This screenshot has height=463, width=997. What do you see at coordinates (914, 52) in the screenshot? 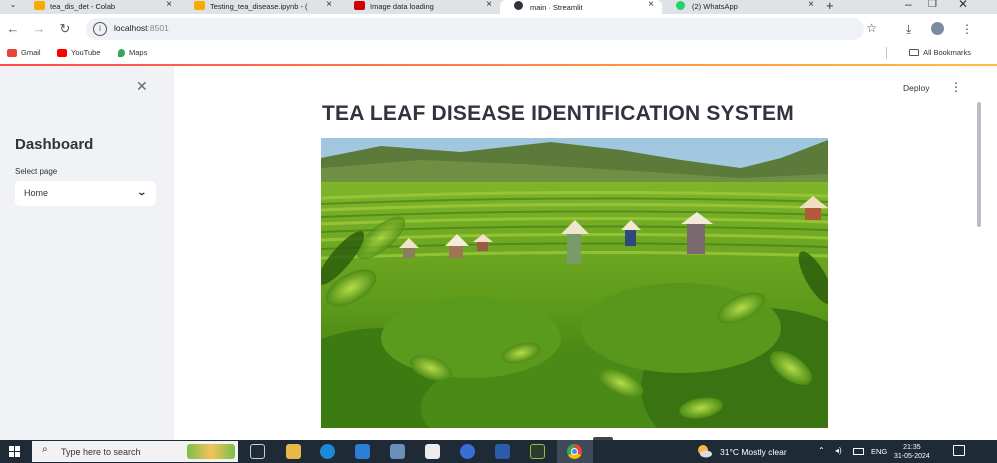
I see `folder-icon` at bounding box center [914, 52].